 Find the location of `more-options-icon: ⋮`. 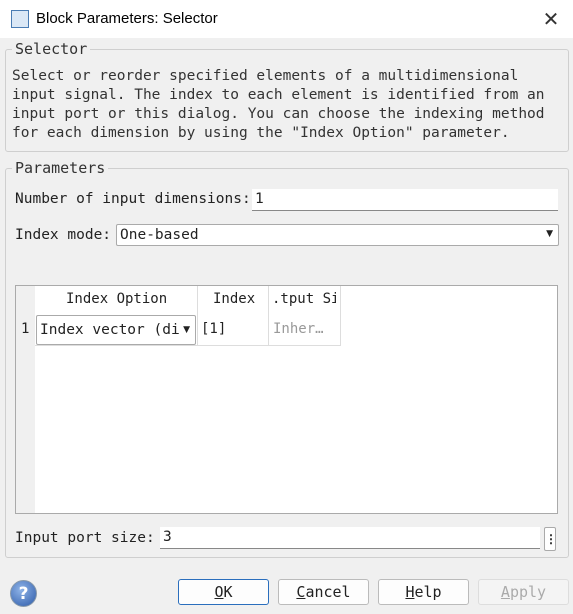

more-options-icon: ⋮ is located at coordinates (550, 539).